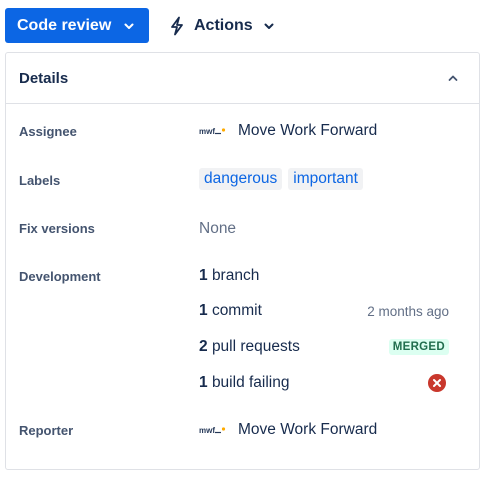 The width and height of the screenshot is (491, 479). What do you see at coordinates (324, 347) in the screenshot?
I see `dev-pull-requests: 2 pull requests MERGED` at bounding box center [324, 347].